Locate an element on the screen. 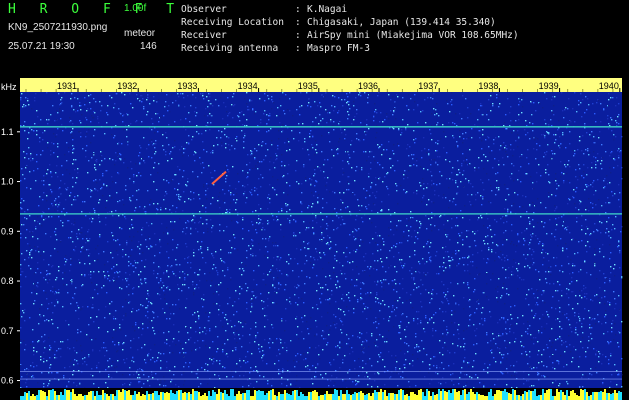  version-label: 1.00f is located at coordinates (135, 8).